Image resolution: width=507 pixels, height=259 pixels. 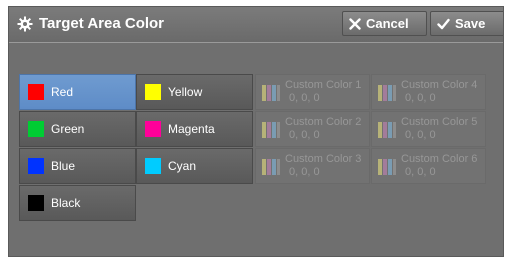 I want to click on custom-color-5: Custom Color 5 0, 0, 0, so click(x=428, y=129).